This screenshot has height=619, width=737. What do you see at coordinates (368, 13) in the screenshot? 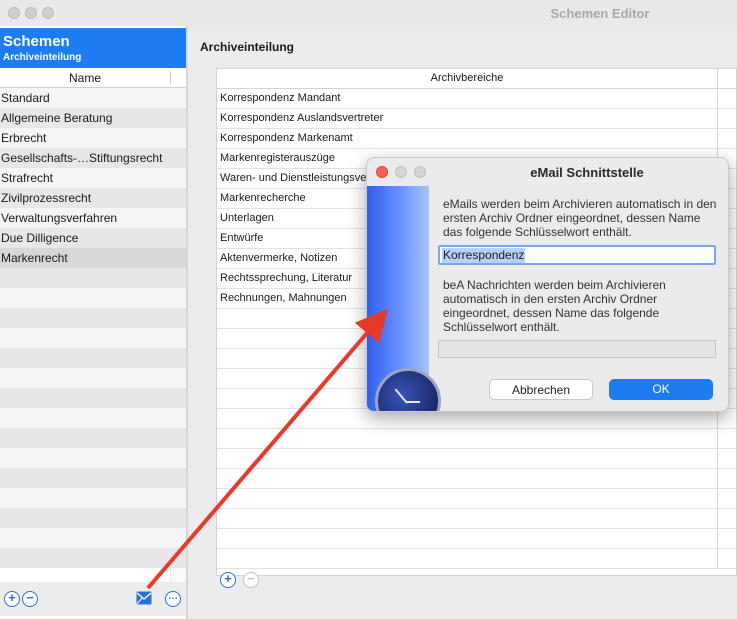
I see `title-bar: Schemen Editor` at bounding box center [368, 13].